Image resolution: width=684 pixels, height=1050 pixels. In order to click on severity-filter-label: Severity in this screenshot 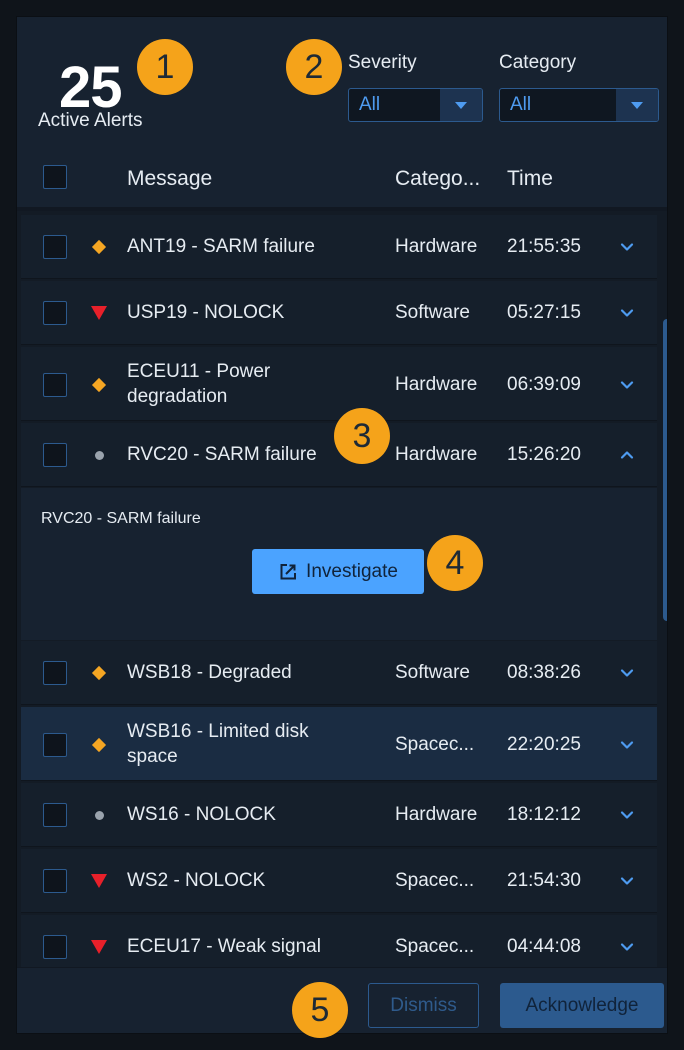, I will do `click(382, 62)`.